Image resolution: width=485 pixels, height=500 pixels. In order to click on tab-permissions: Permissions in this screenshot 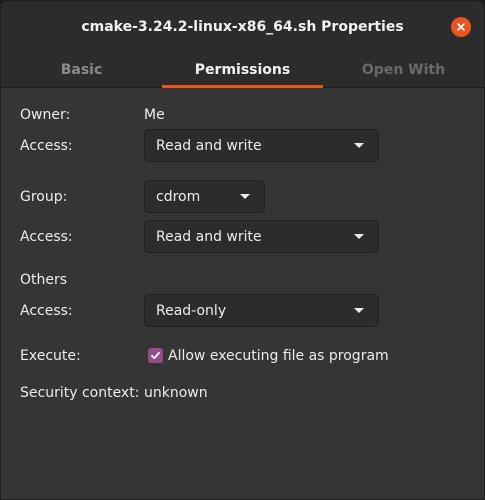, I will do `click(242, 70)`.